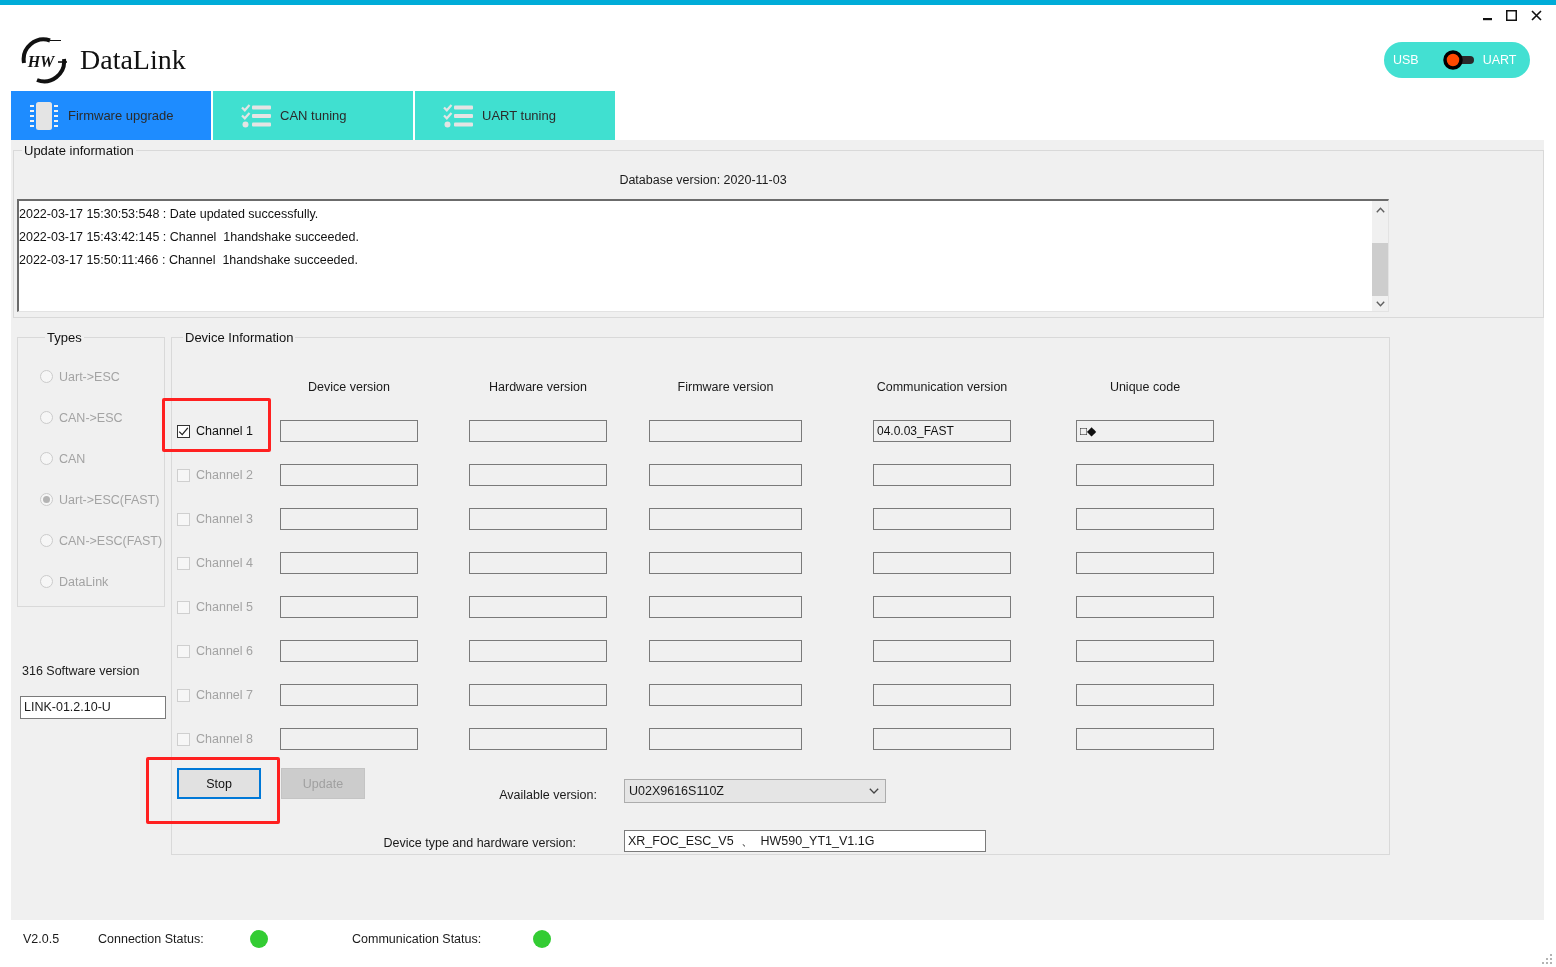 The height and width of the screenshot is (967, 1556). I want to click on action-button: Stop, so click(219, 783).